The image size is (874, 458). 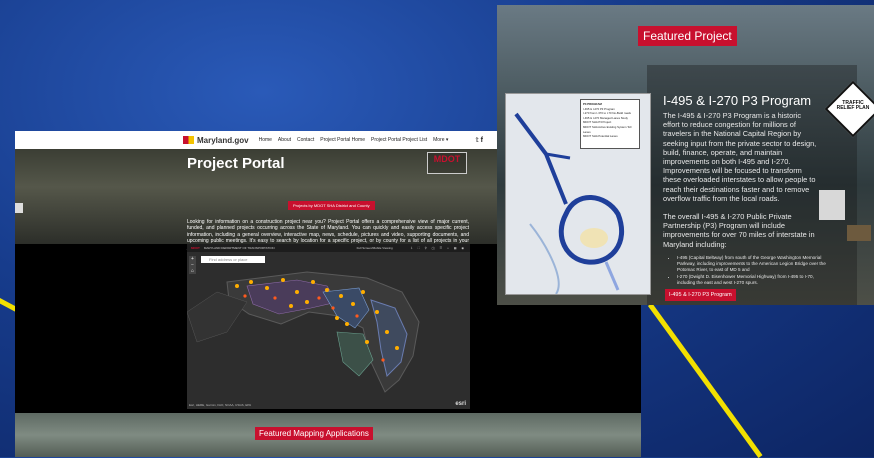 I want to click on district-county-button: Projects by MDOT SHA District and County, so click(x=331, y=205).